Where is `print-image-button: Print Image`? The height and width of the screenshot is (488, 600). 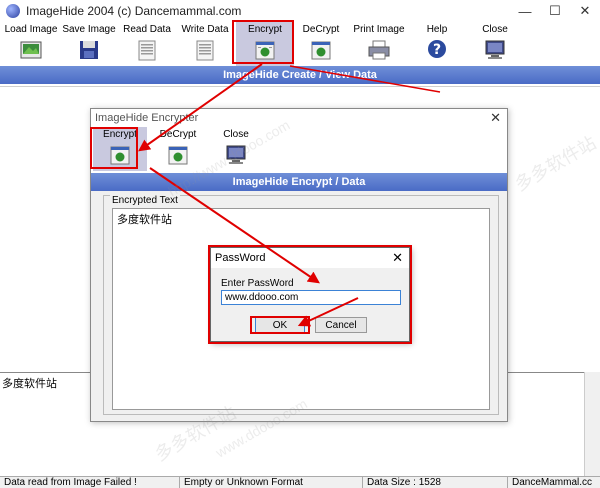
print-image-button: Print Image is located at coordinates (379, 44).